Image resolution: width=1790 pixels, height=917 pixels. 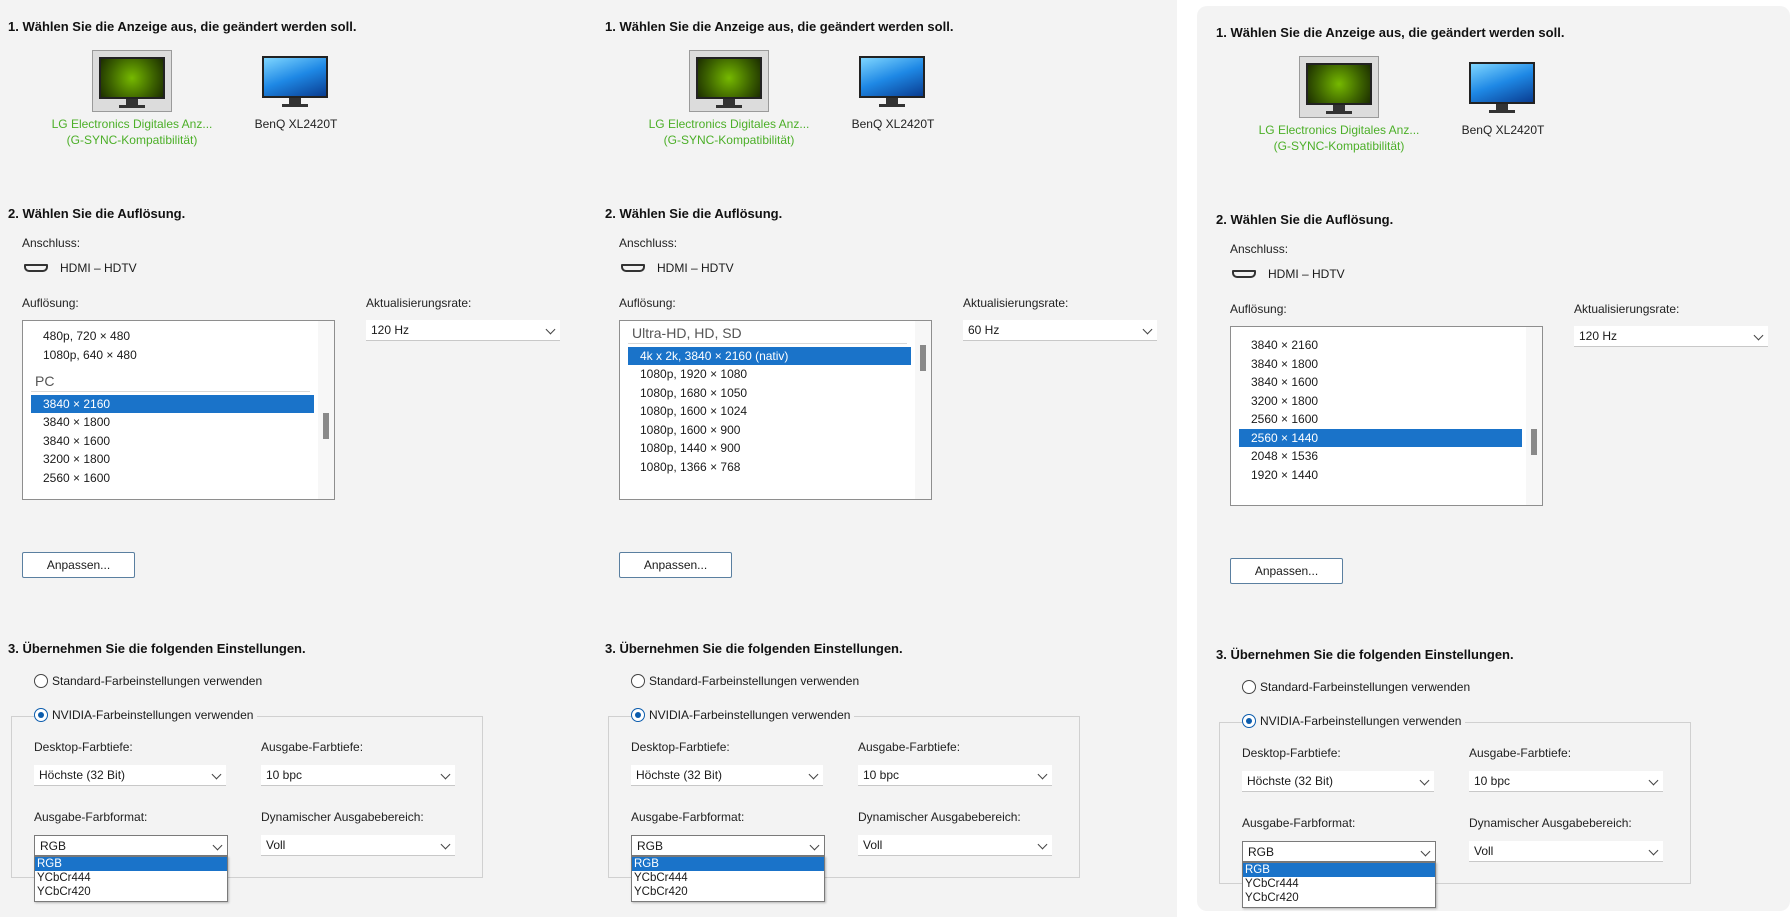 I want to click on list-item: 1080p, 1680 × 1050, so click(x=769, y=393).